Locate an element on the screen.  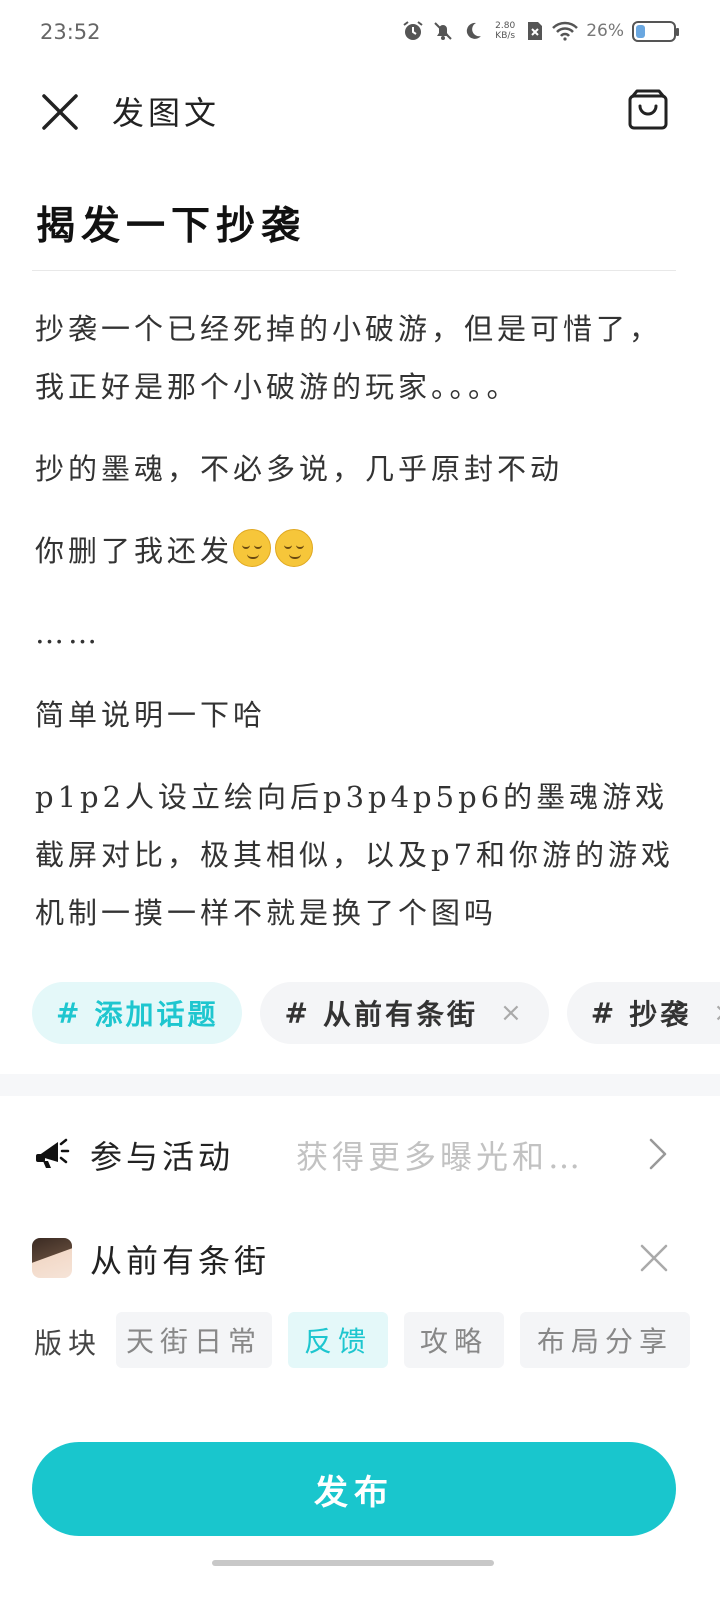
remove-circle-icon is located at coordinates (654, 1258).